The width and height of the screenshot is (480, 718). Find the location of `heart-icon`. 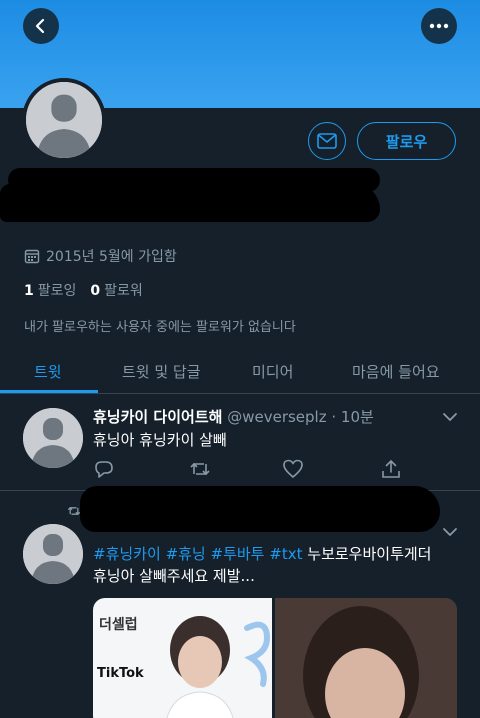

heart-icon is located at coordinates (293, 469).